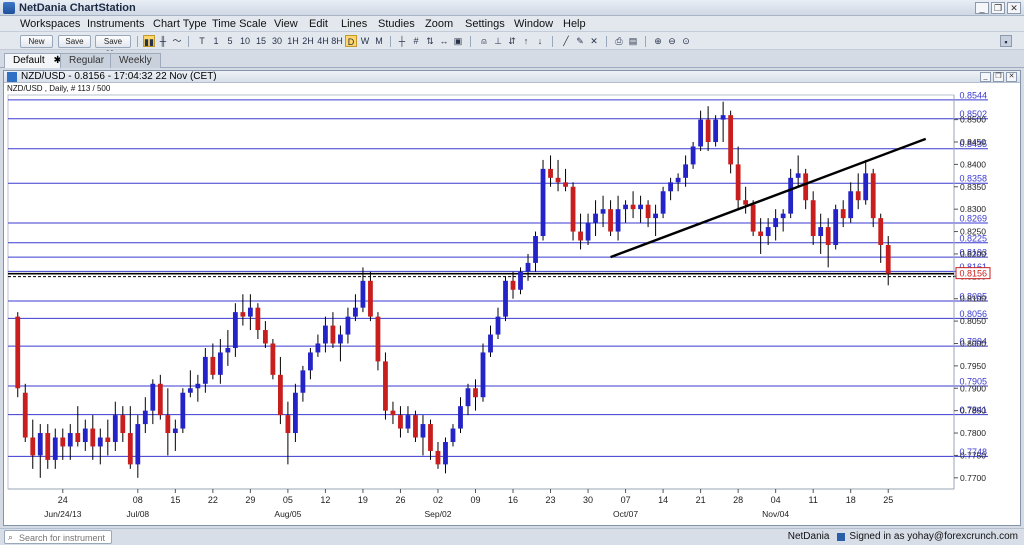  Describe the element at coordinates (686, 41) in the screenshot. I see `zoom-fit-icon: ⊙` at that location.